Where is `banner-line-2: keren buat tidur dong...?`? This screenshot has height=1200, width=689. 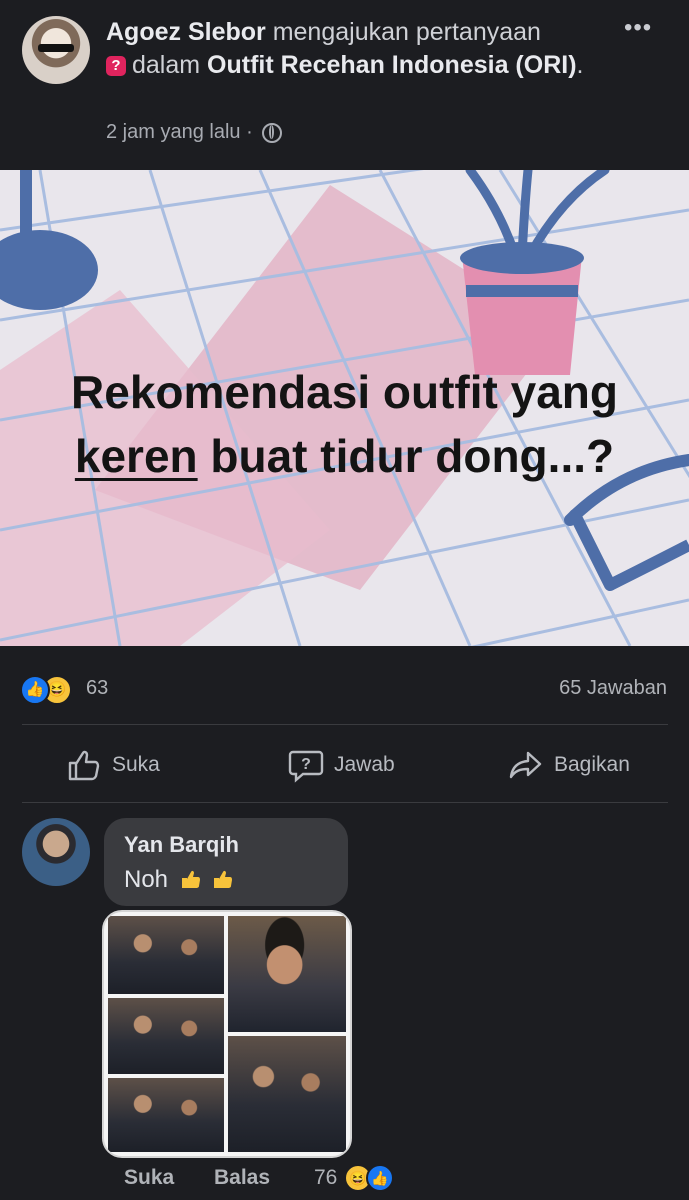
banner-line-2: keren buat tidur dong...? is located at coordinates (344, 456).